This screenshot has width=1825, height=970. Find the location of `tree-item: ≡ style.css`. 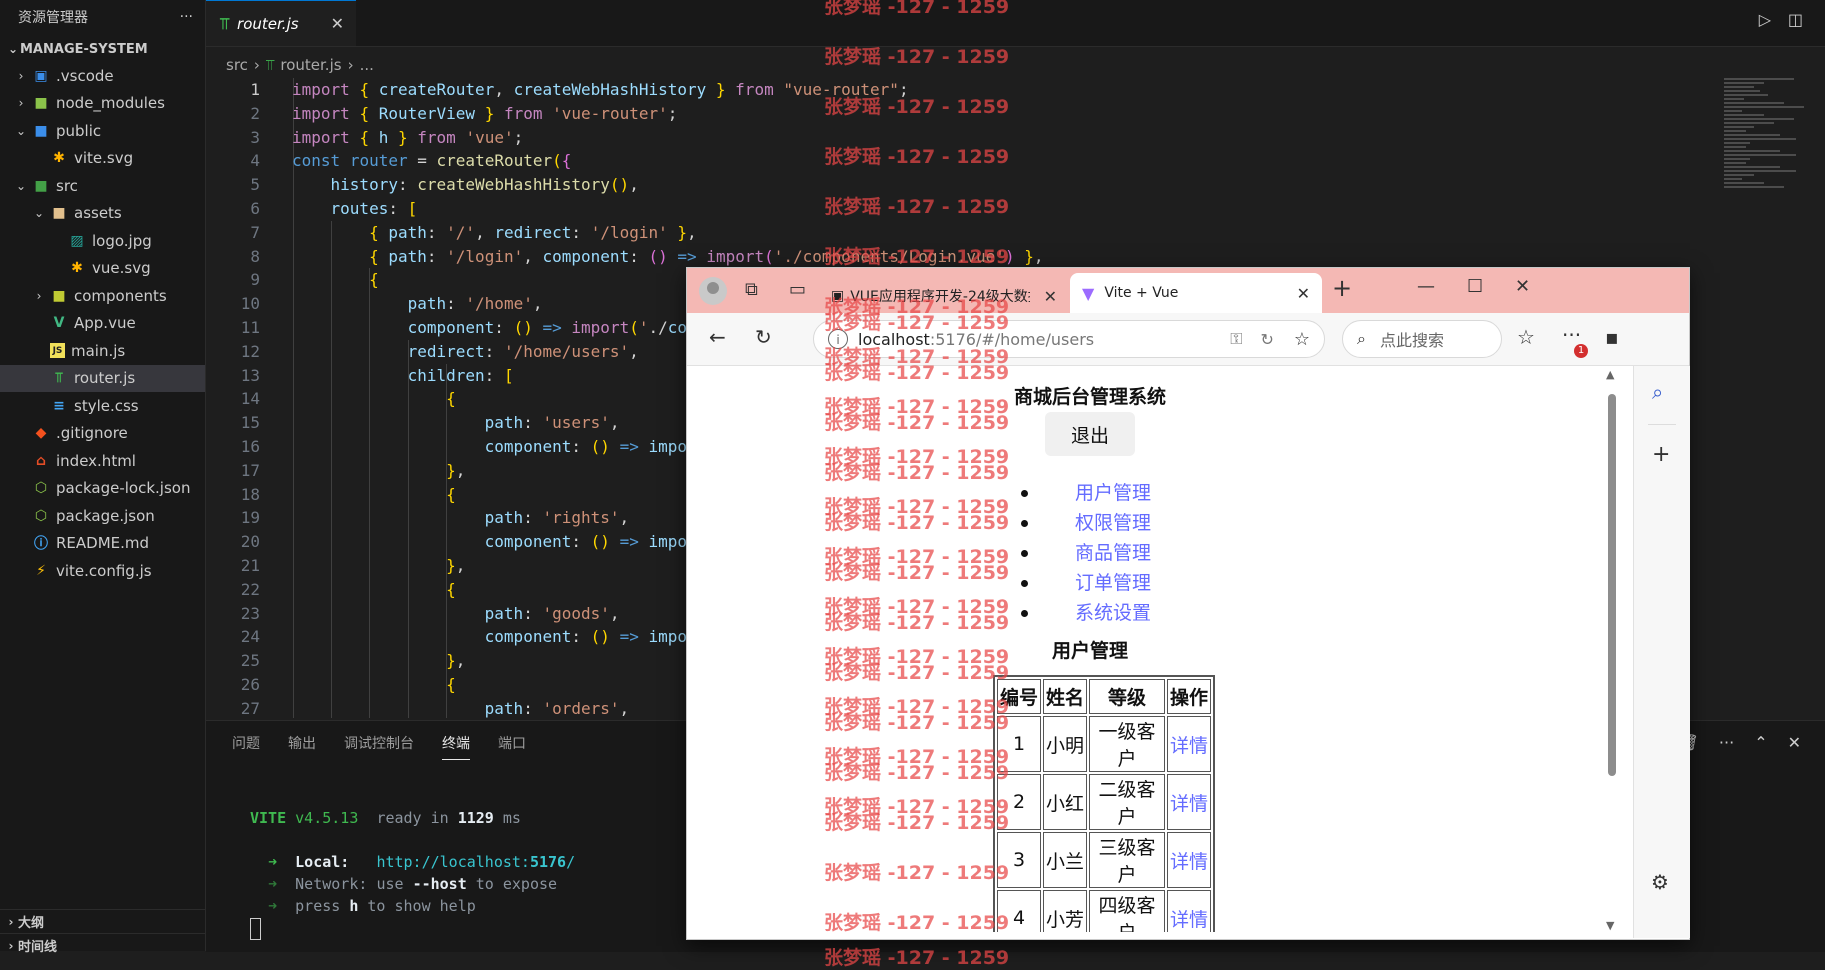

tree-item: ≡ style.css is located at coordinates (102, 406).